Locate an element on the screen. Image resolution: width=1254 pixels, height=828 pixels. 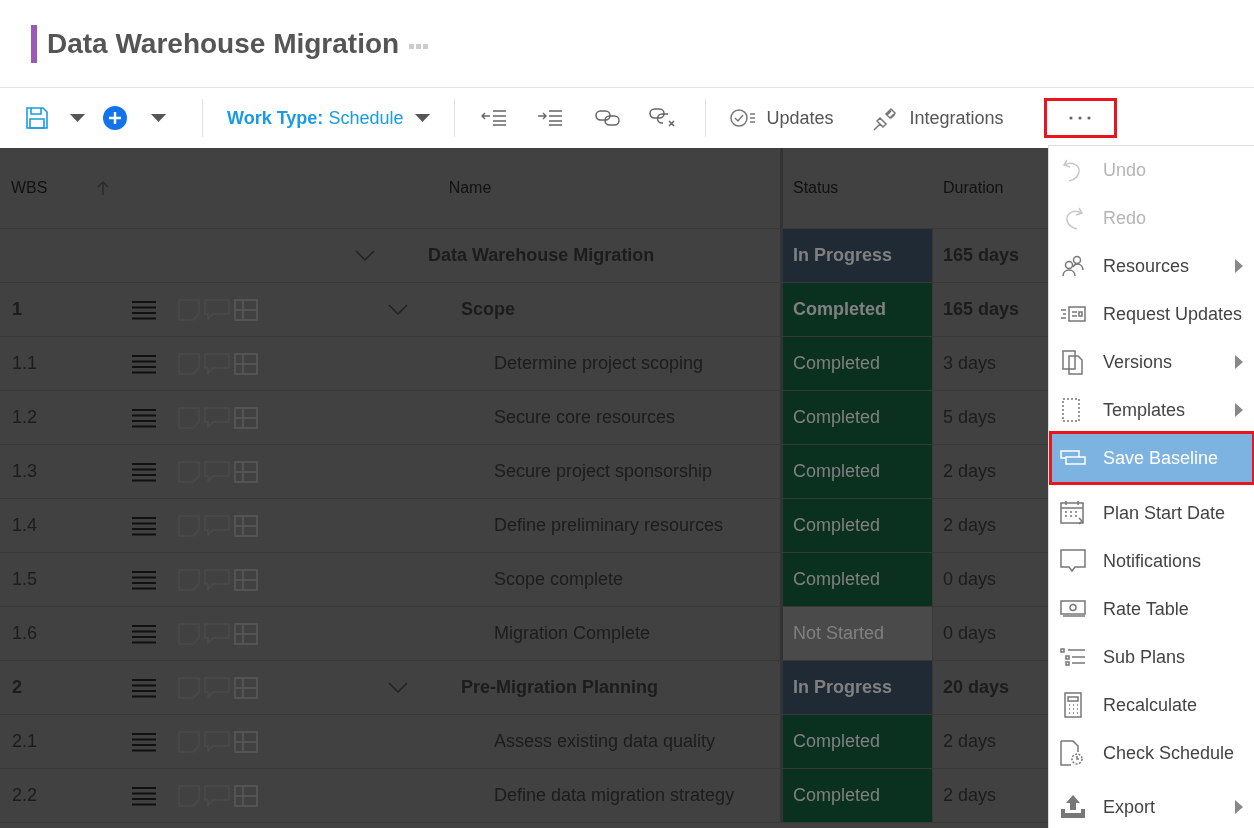
form-icon is located at coordinates (1073, 314).